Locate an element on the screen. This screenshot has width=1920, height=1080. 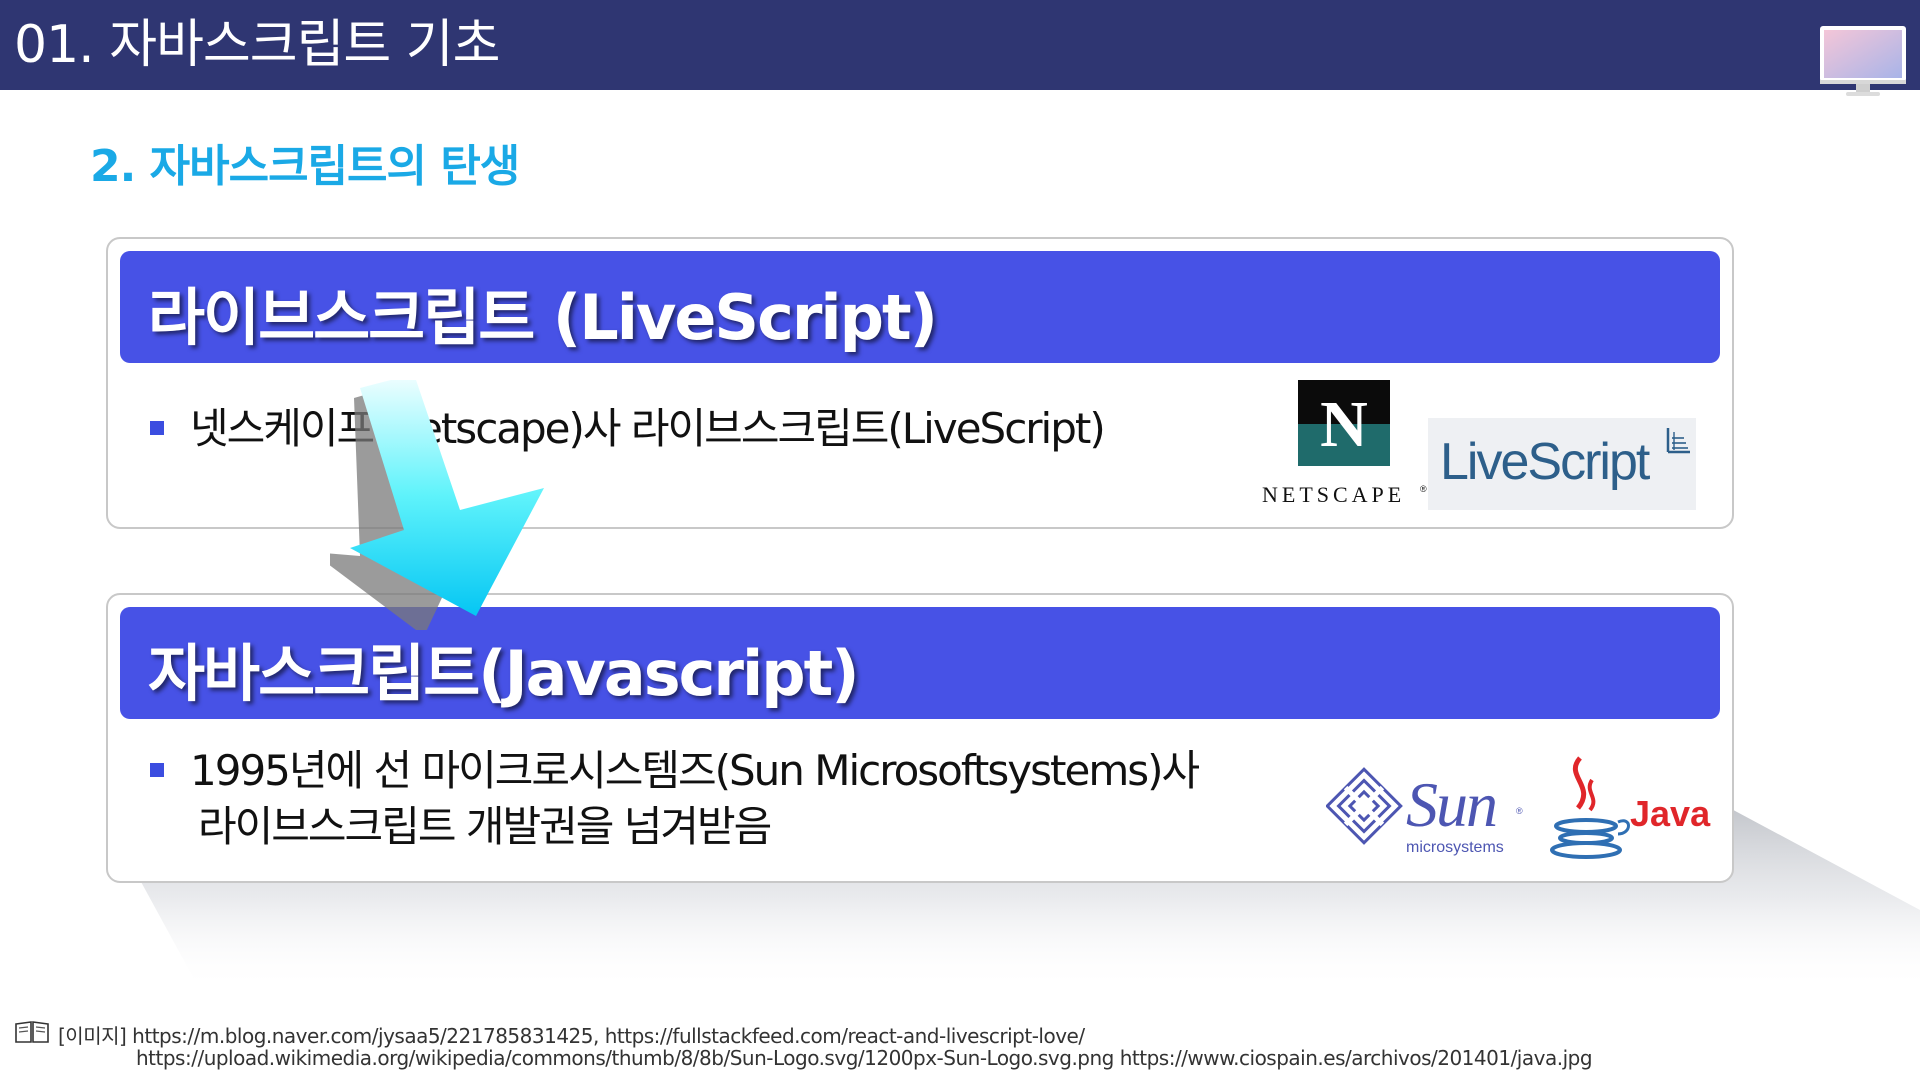
javascript-bullet-line-1: 1995년에 선 마이크로시스템즈(Sun Microsoftsystems)사 is located at coordinates (695, 770).